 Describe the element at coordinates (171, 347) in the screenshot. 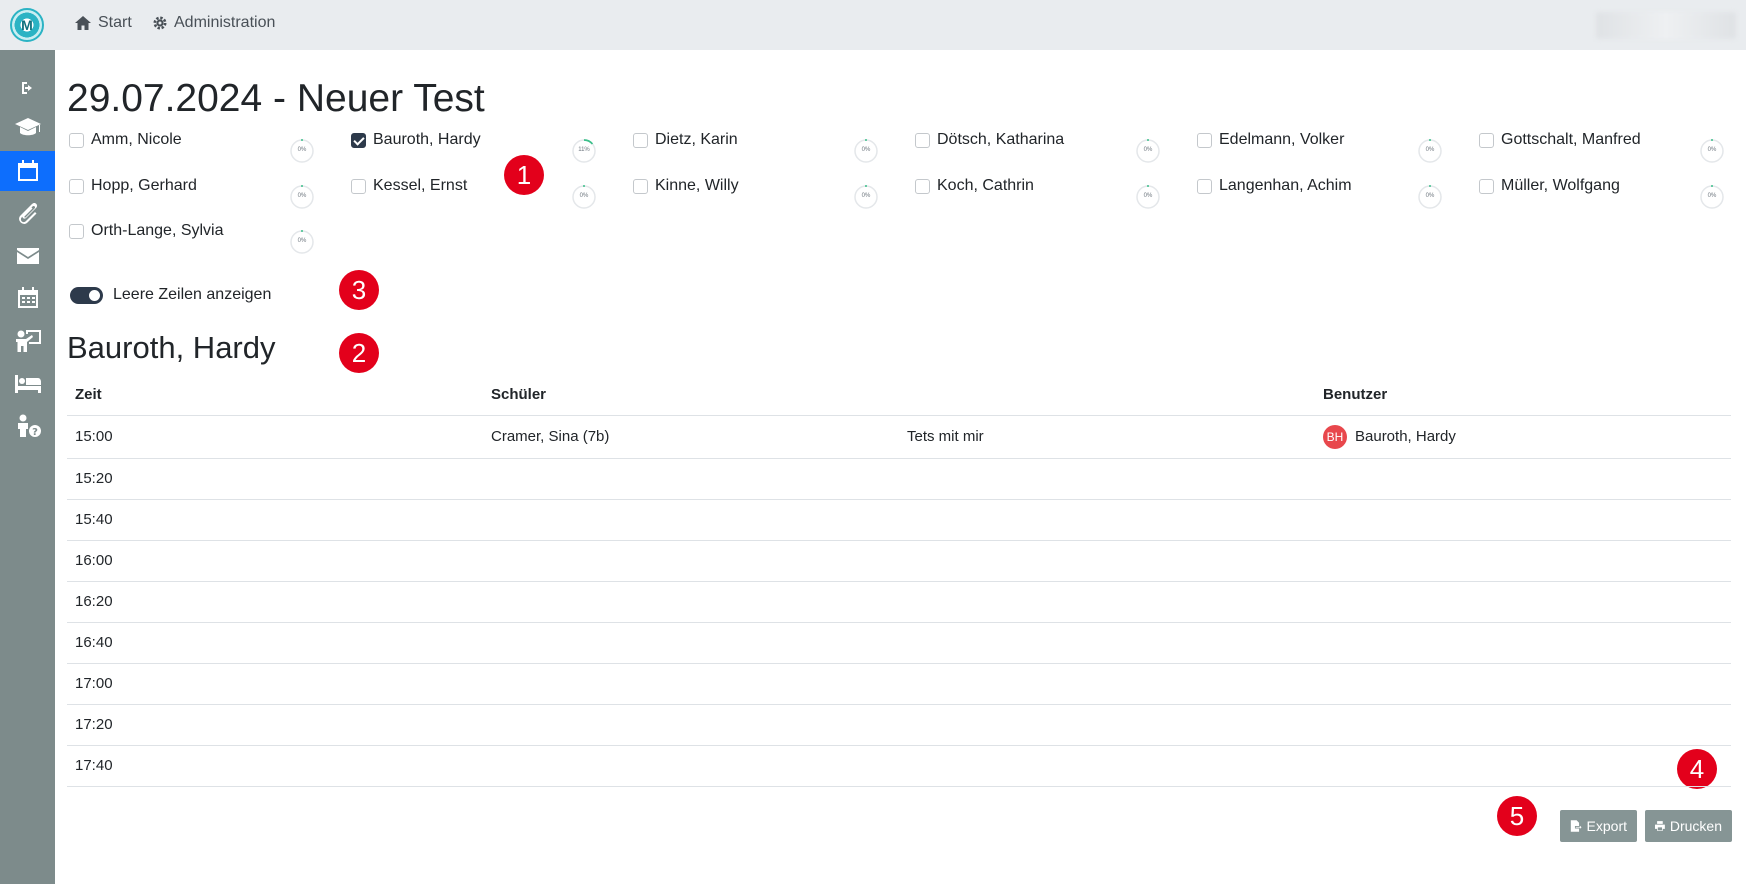

I see `section-title: Bauroth, Hardy` at that location.